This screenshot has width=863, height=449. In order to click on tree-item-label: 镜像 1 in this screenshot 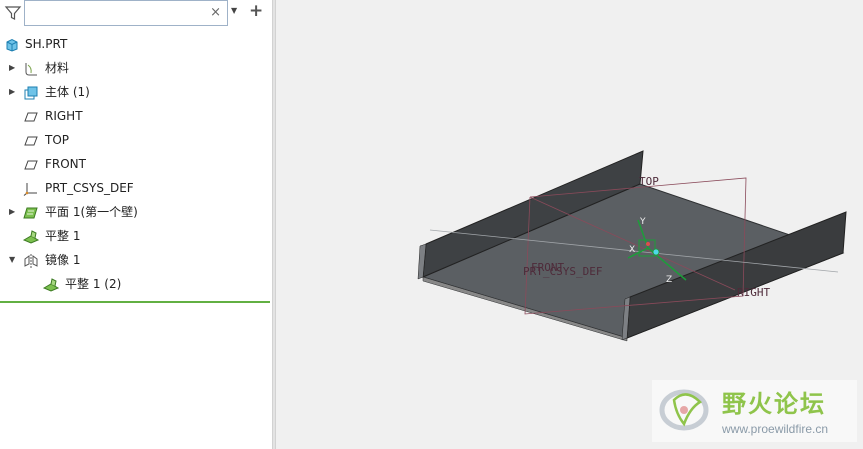, I will do `click(63, 260)`.